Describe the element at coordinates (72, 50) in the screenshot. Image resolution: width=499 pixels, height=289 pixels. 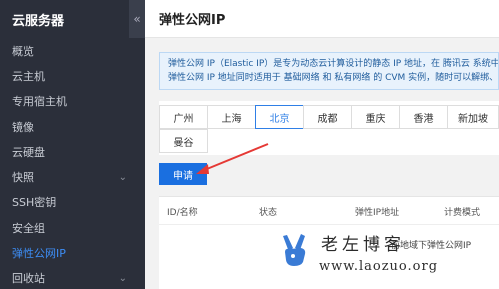
I see `sidebar-item-overview: 概览` at that location.